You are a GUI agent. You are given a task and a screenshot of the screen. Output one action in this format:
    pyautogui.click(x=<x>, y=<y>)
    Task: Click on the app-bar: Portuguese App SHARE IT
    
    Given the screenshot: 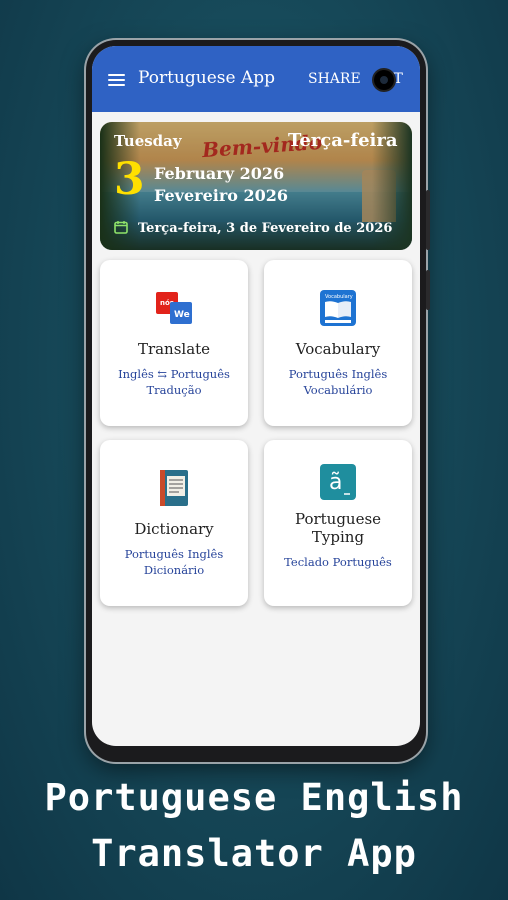 What is the action you would take?
    pyautogui.click(x=256, y=79)
    